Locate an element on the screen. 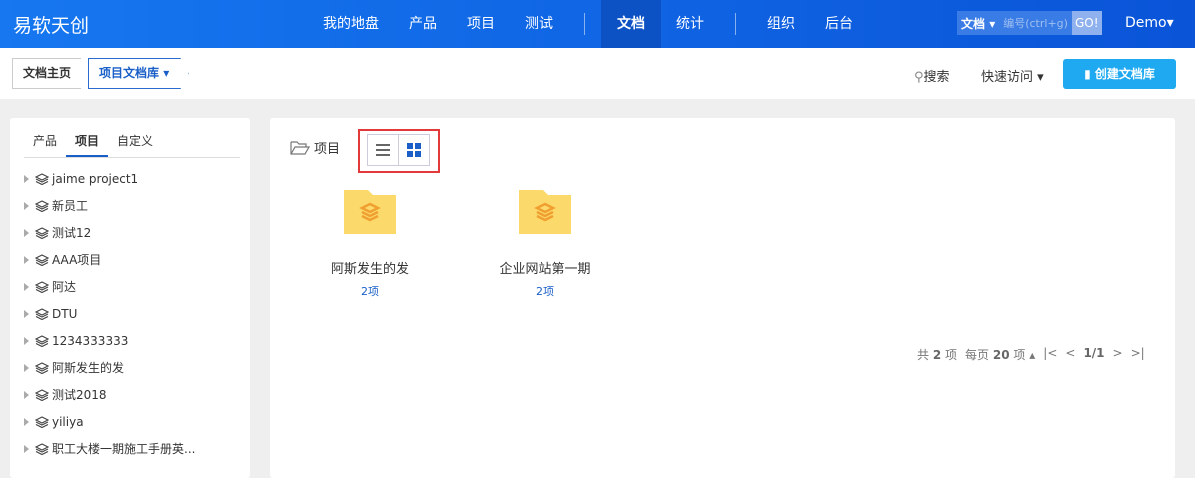  nav-product: 产品 is located at coordinates (423, 24).